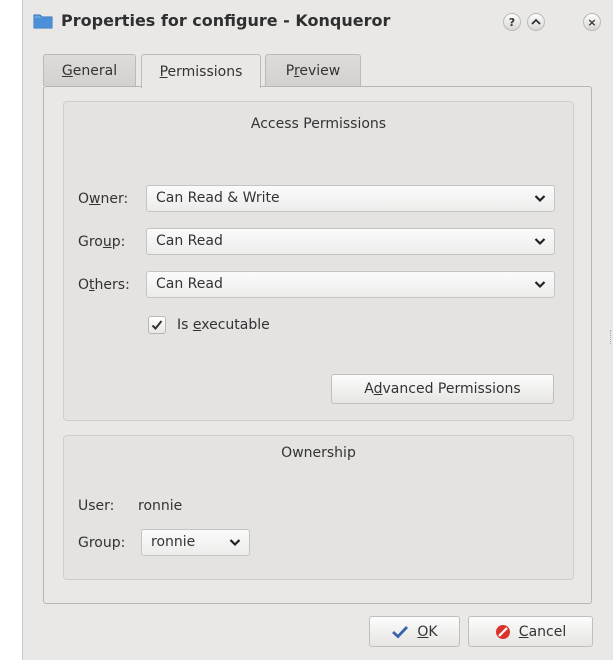 This screenshot has width=613, height=660. I want to click on tab-permissions-label: Permissions, so click(201, 71).